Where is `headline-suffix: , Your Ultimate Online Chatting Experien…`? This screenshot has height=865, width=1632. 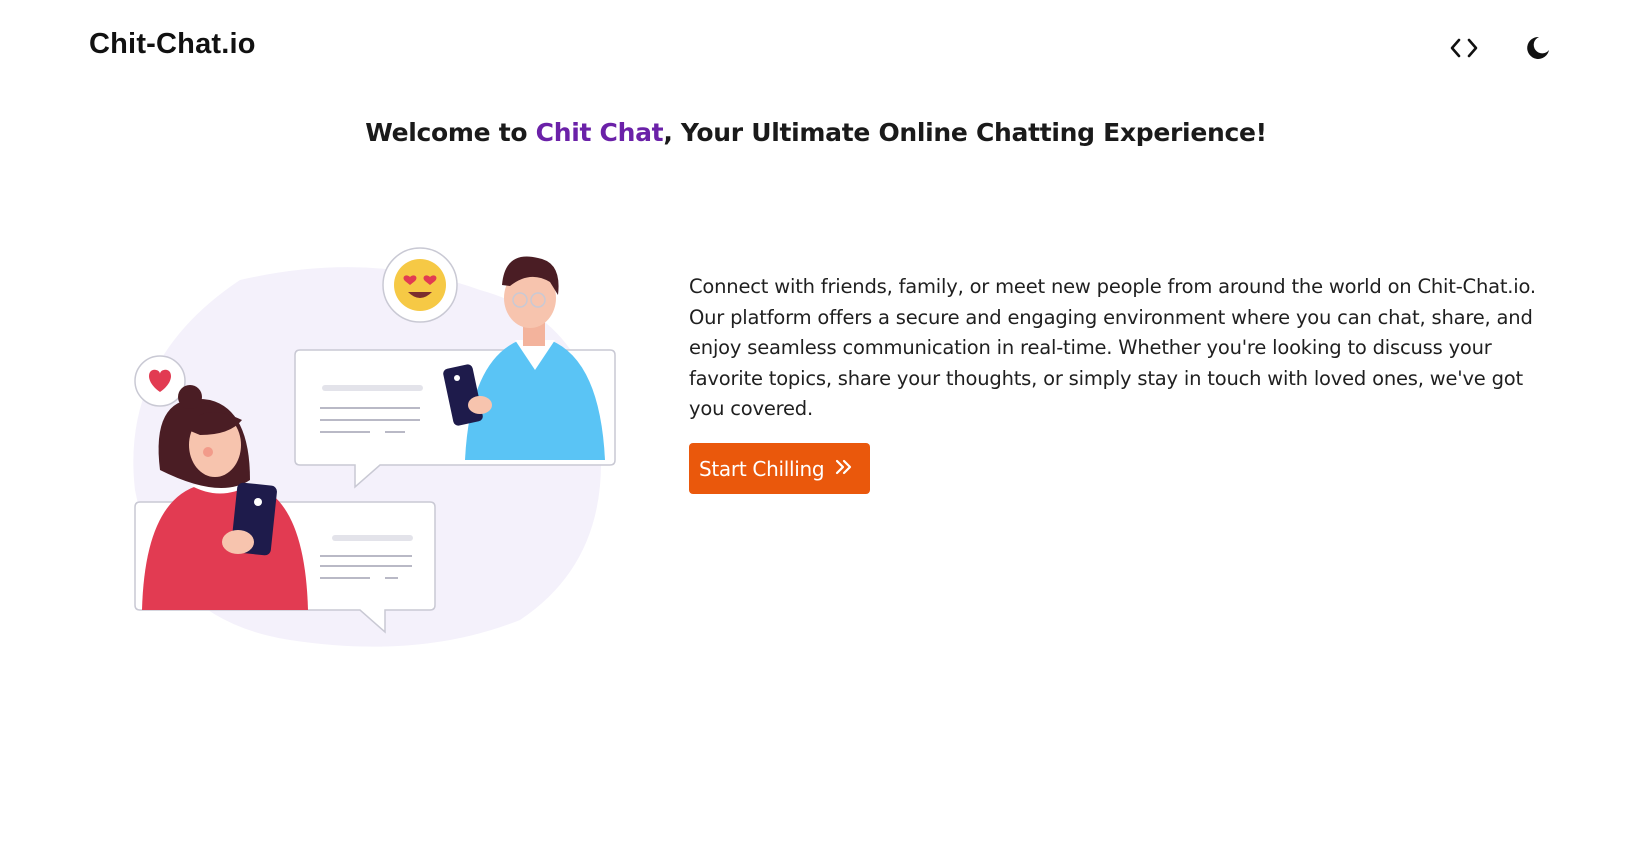 headline-suffix: , Your Ultimate Online Chatting Experien… is located at coordinates (965, 132).